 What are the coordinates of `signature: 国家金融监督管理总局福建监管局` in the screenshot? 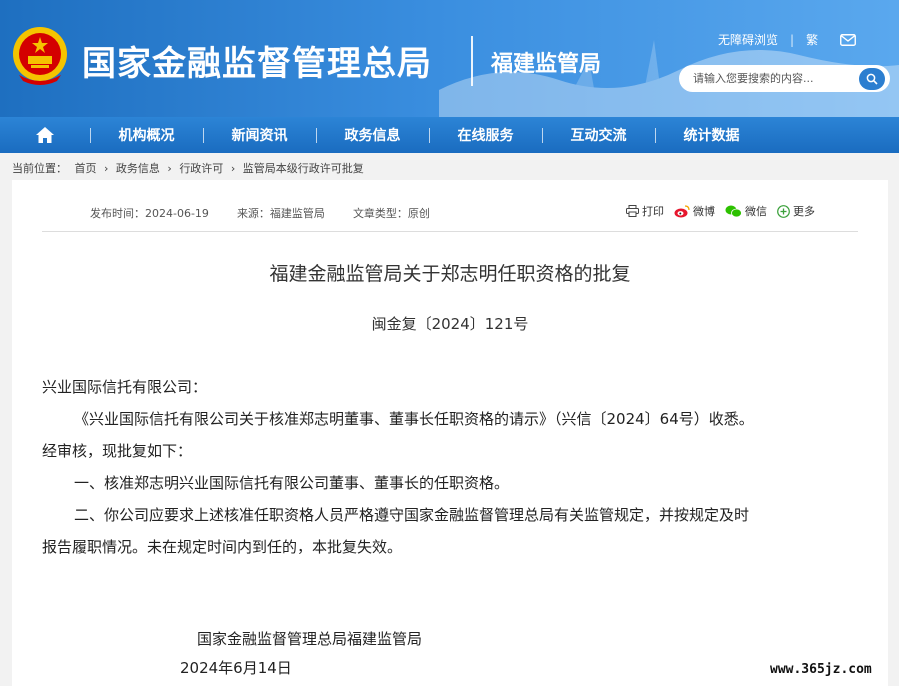 It's located at (310, 639).